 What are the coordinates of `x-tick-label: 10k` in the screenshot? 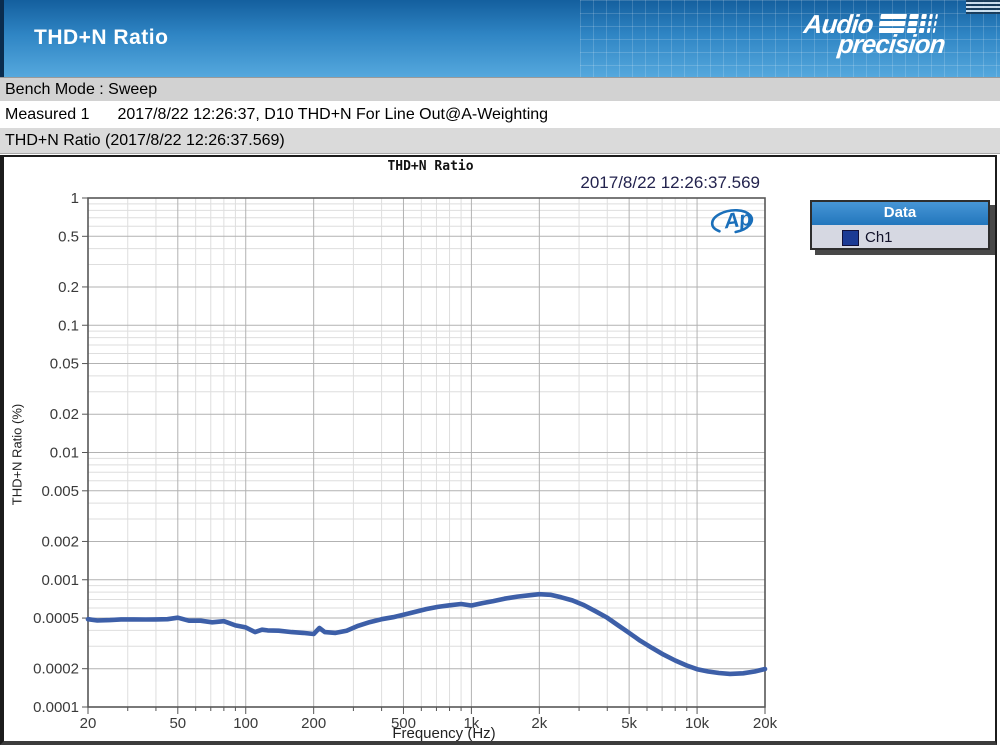 It's located at (697, 723).